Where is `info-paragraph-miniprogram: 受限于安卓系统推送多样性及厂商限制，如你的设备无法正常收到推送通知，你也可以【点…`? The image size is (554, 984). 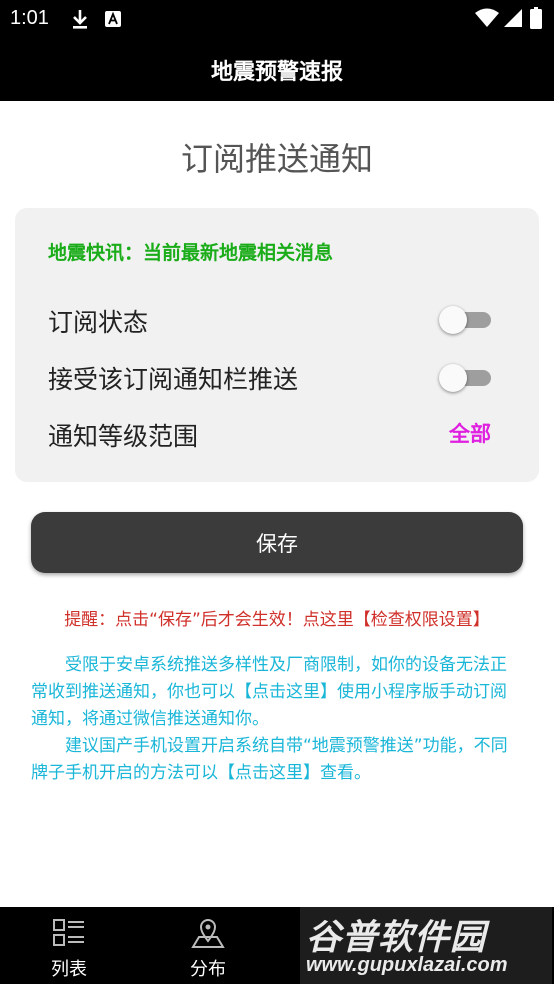 info-paragraph-miniprogram: 受限于安卓系统推送多样性及厂商限制，如你的设备无法正常收到推送通知，你也可以【点… is located at coordinates (277, 692).